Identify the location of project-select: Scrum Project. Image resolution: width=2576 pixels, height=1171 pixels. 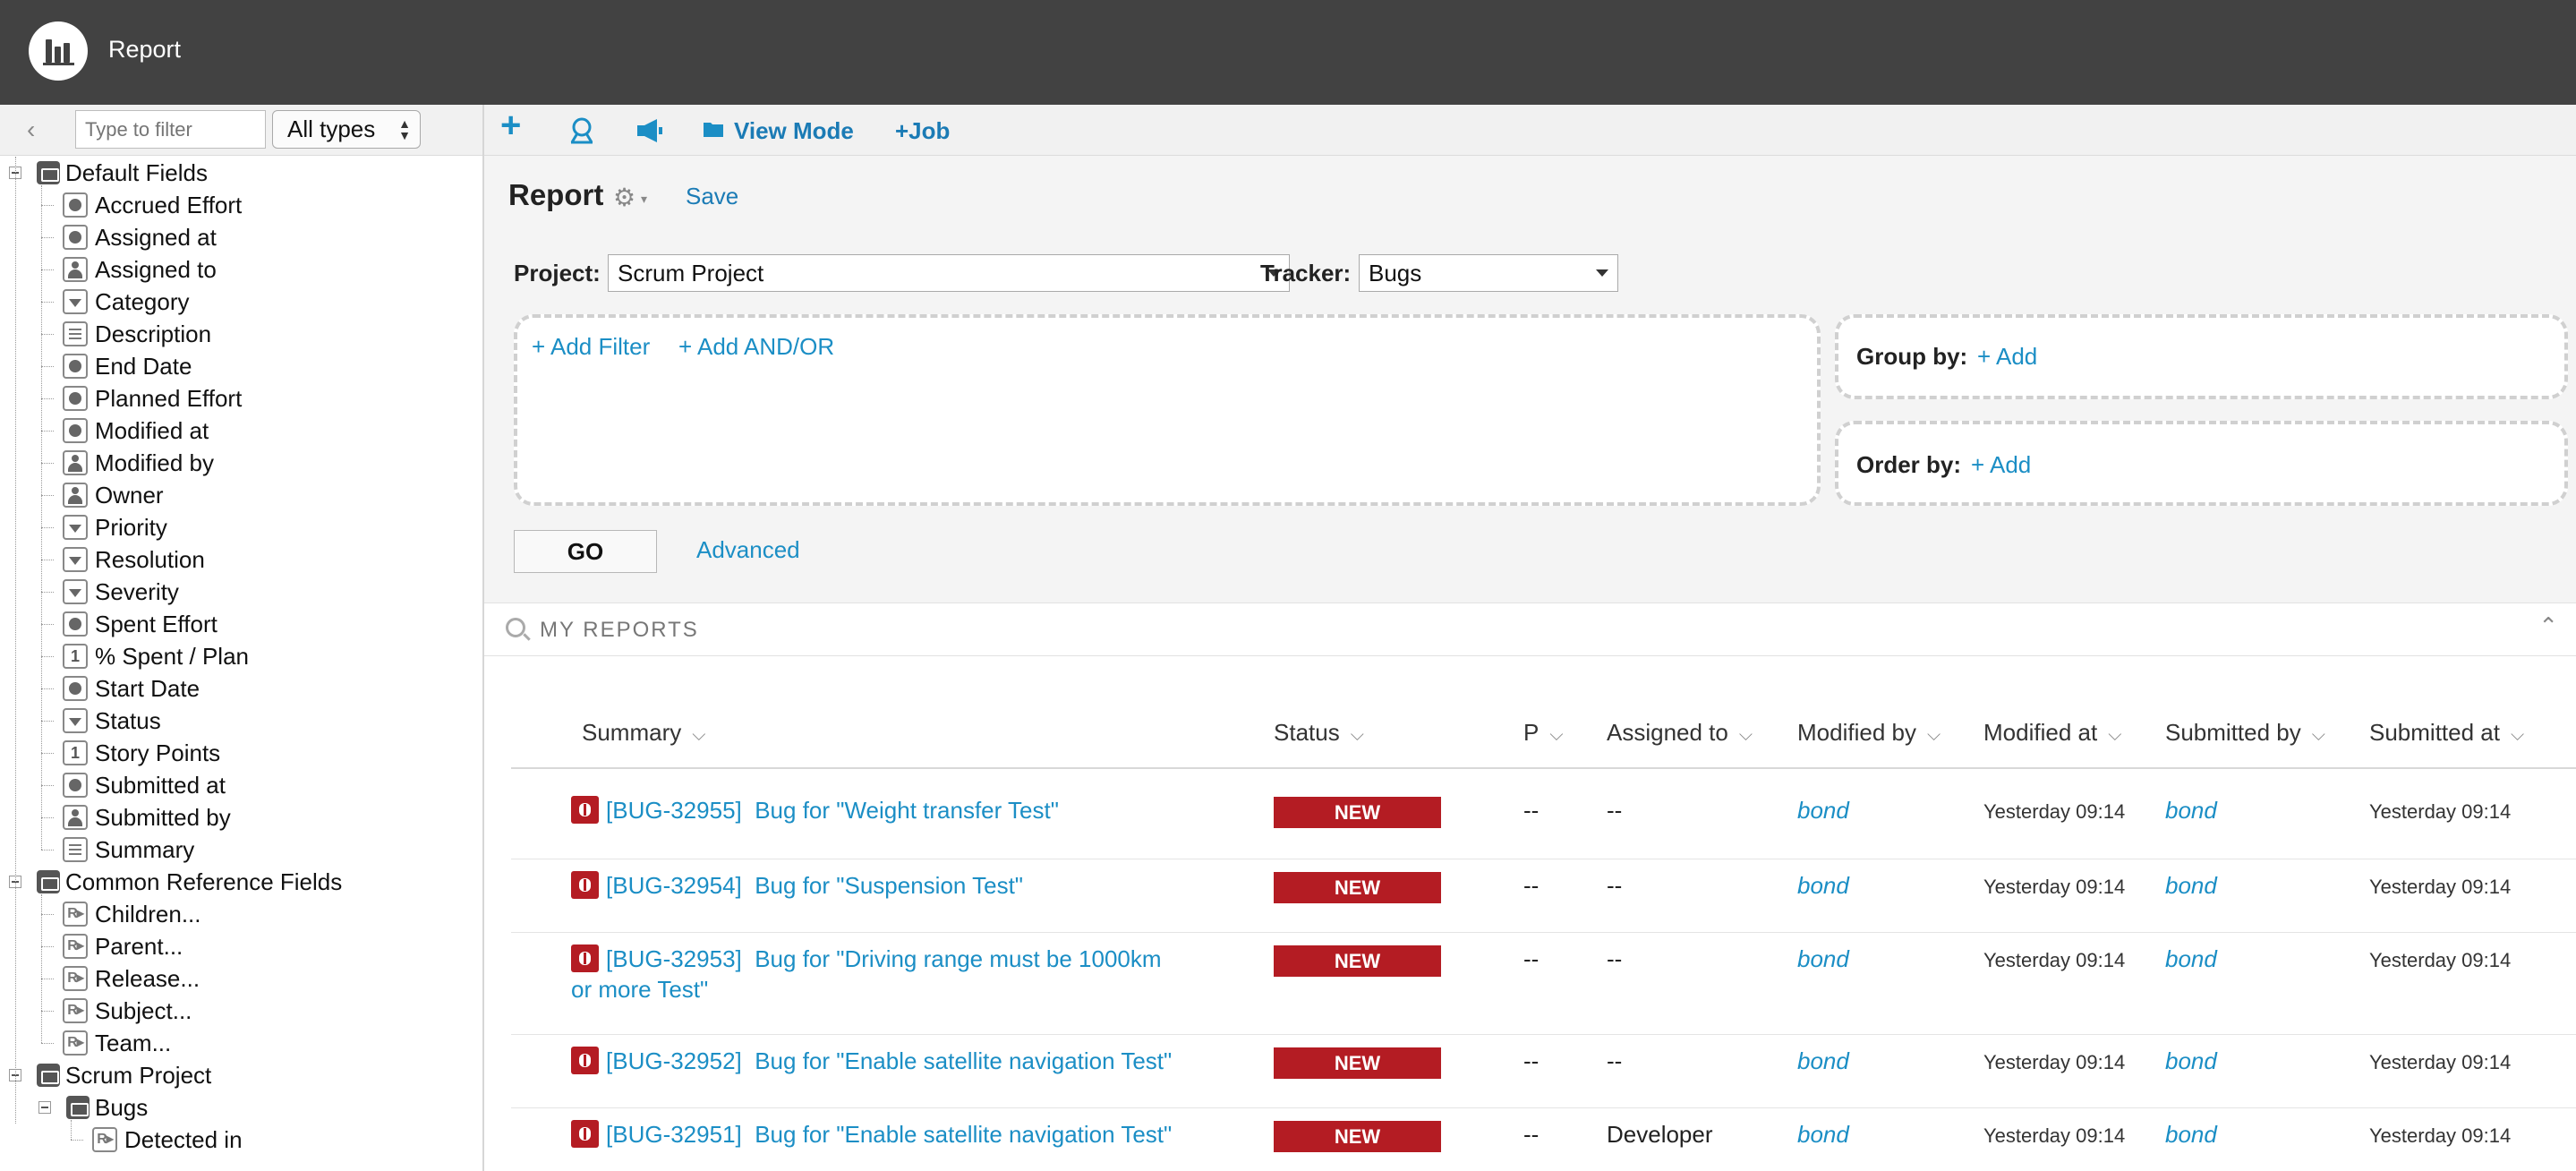
(949, 273).